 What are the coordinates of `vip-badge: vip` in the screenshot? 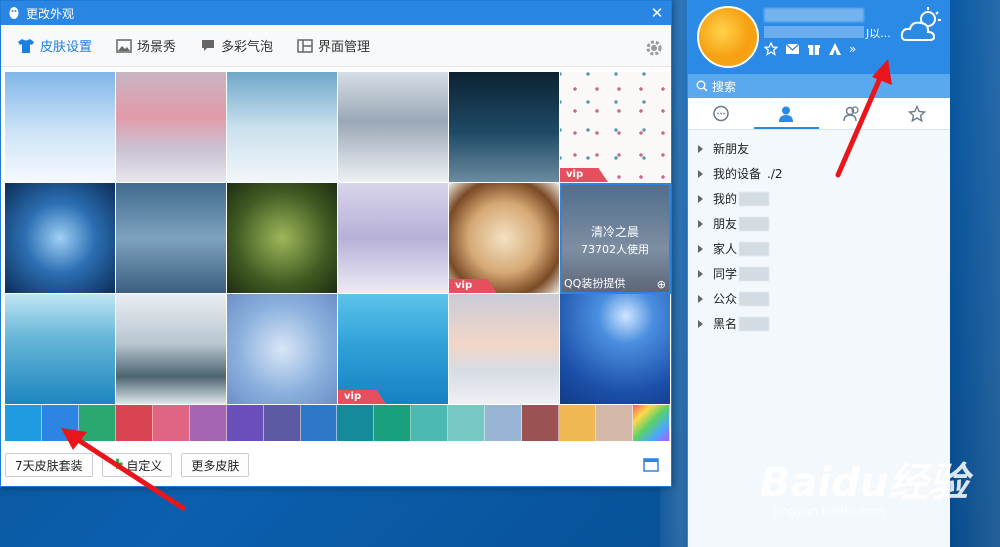 It's located at (362, 397).